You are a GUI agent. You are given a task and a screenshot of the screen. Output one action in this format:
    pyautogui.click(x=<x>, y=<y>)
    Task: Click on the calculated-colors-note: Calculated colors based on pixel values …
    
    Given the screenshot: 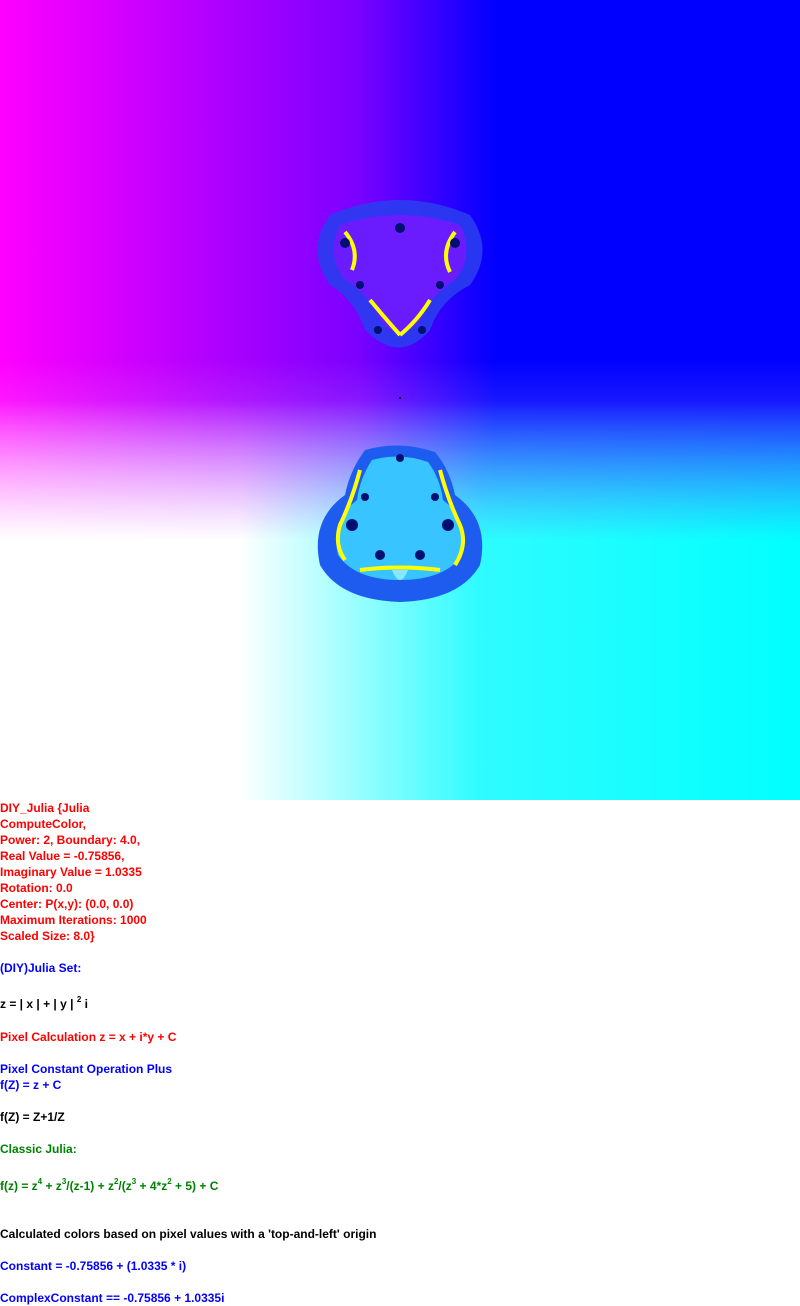 What is the action you would take?
    pyautogui.click(x=188, y=1234)
    